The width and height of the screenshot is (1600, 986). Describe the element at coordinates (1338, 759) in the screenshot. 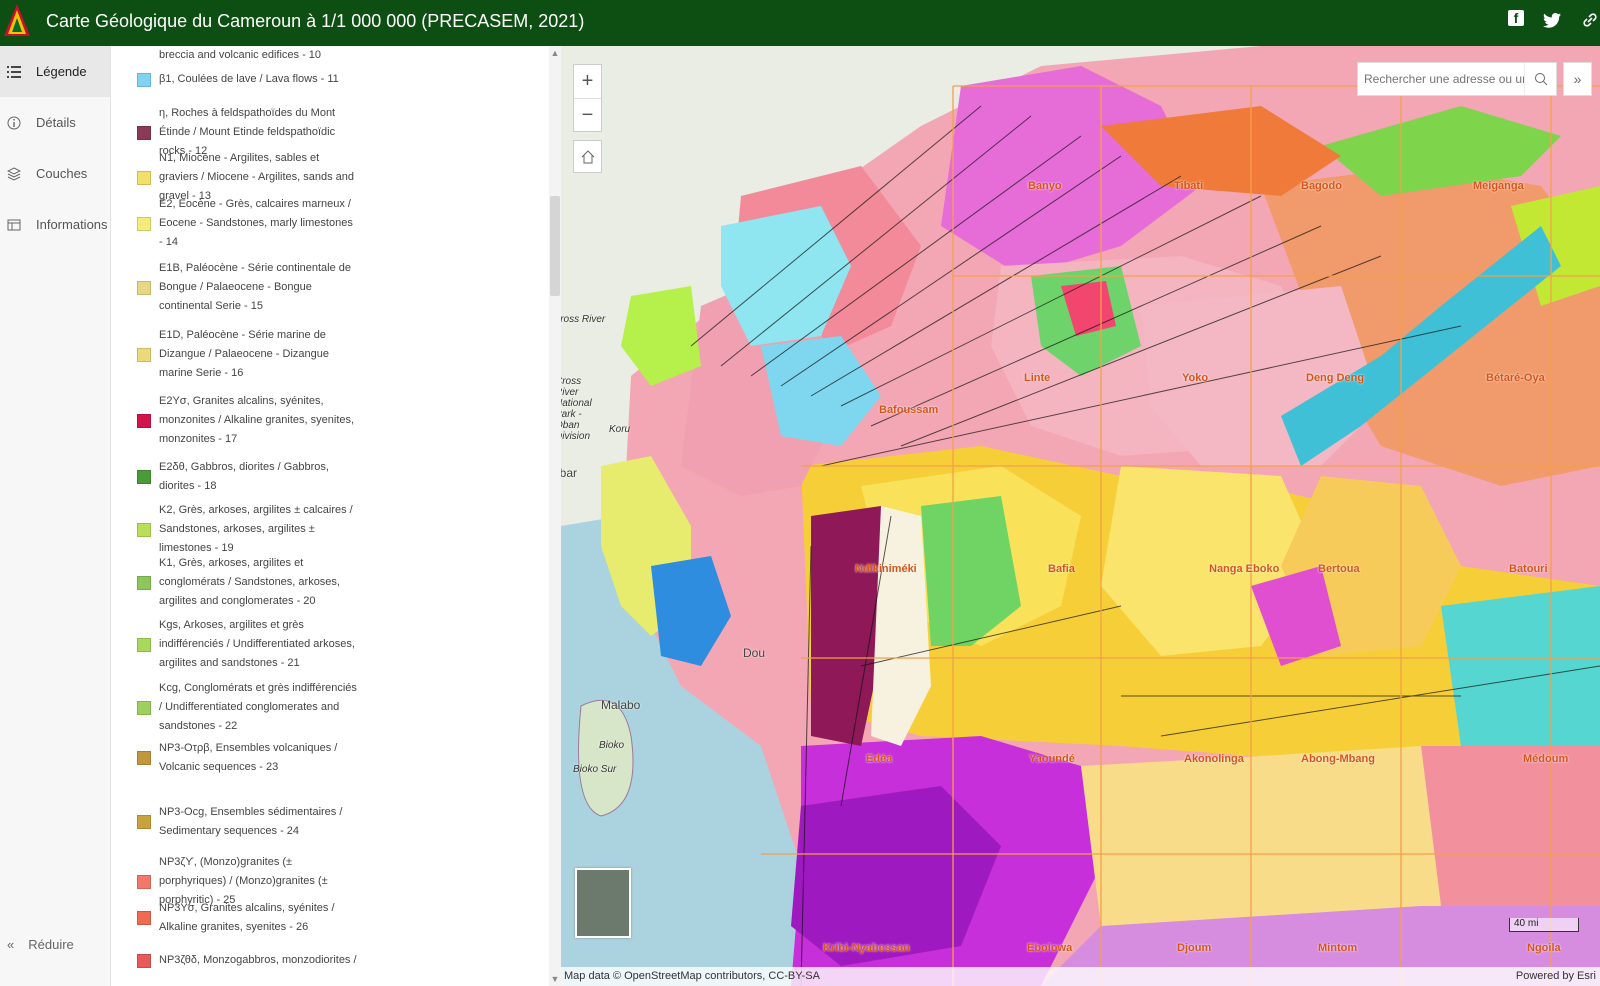

I see `place-label: Abong-Mbang` at that location.